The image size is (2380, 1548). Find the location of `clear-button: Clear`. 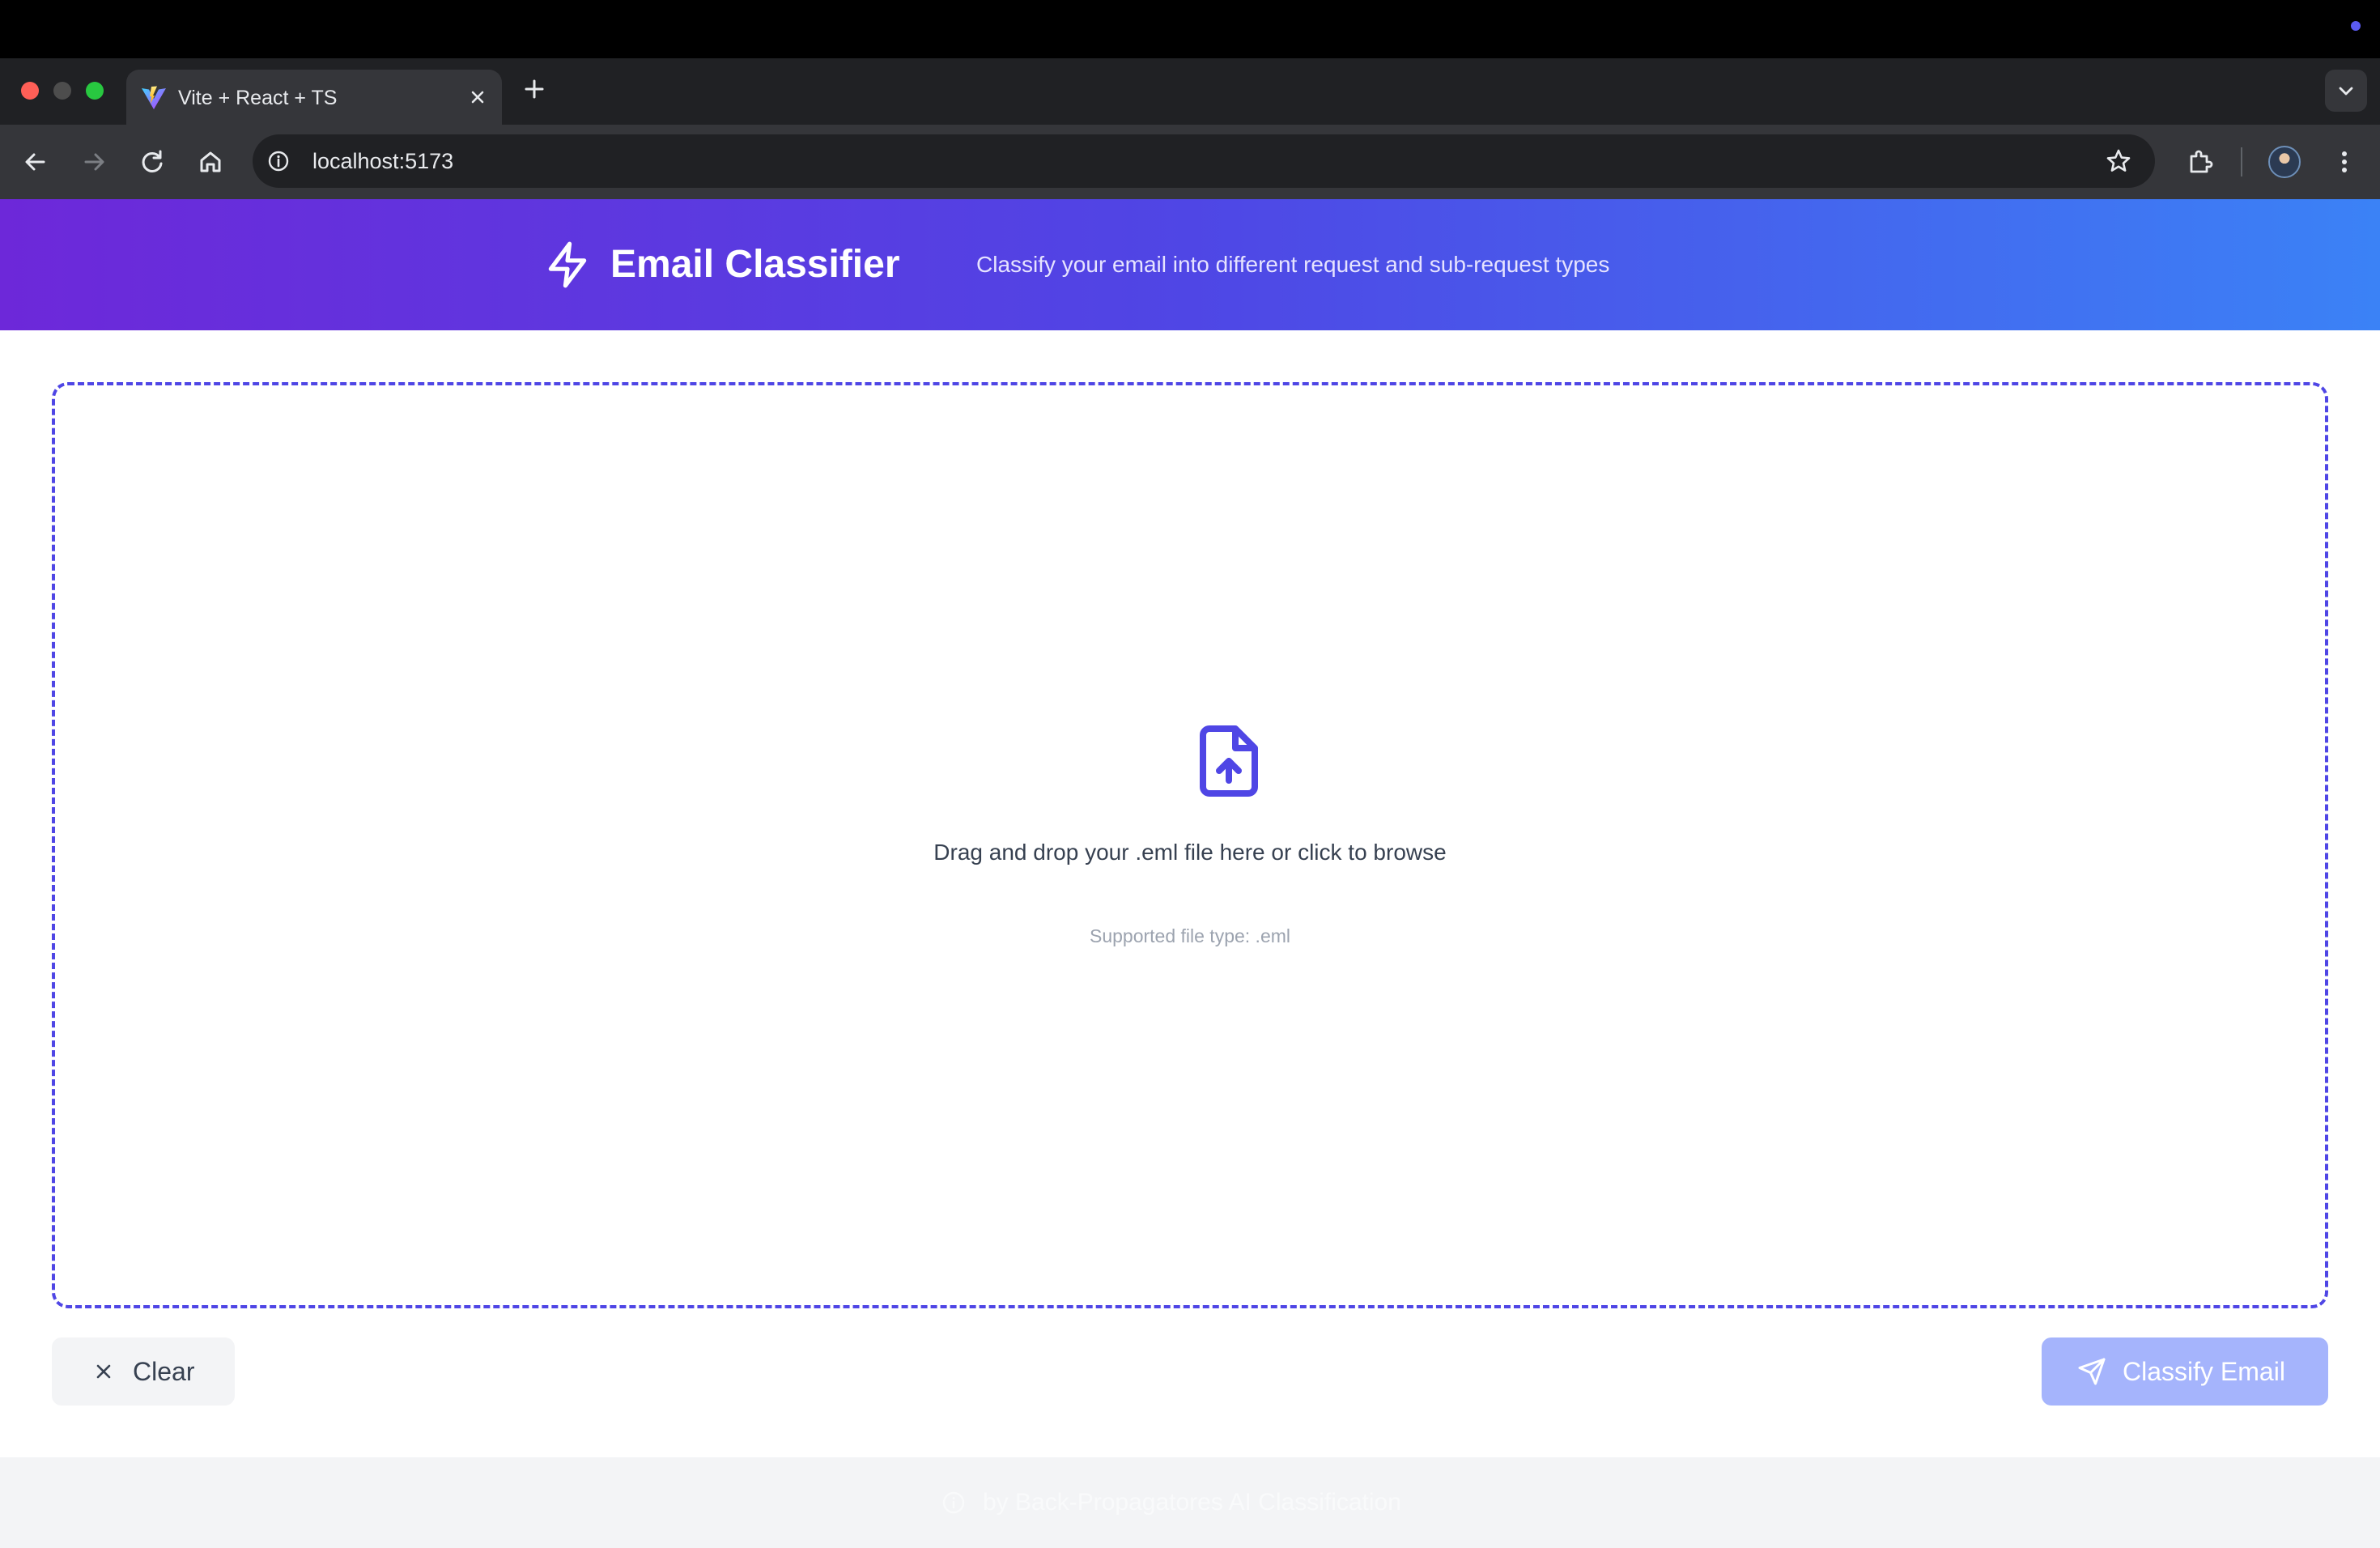

clear-button: Clear is located at coordinates (143, 1371).